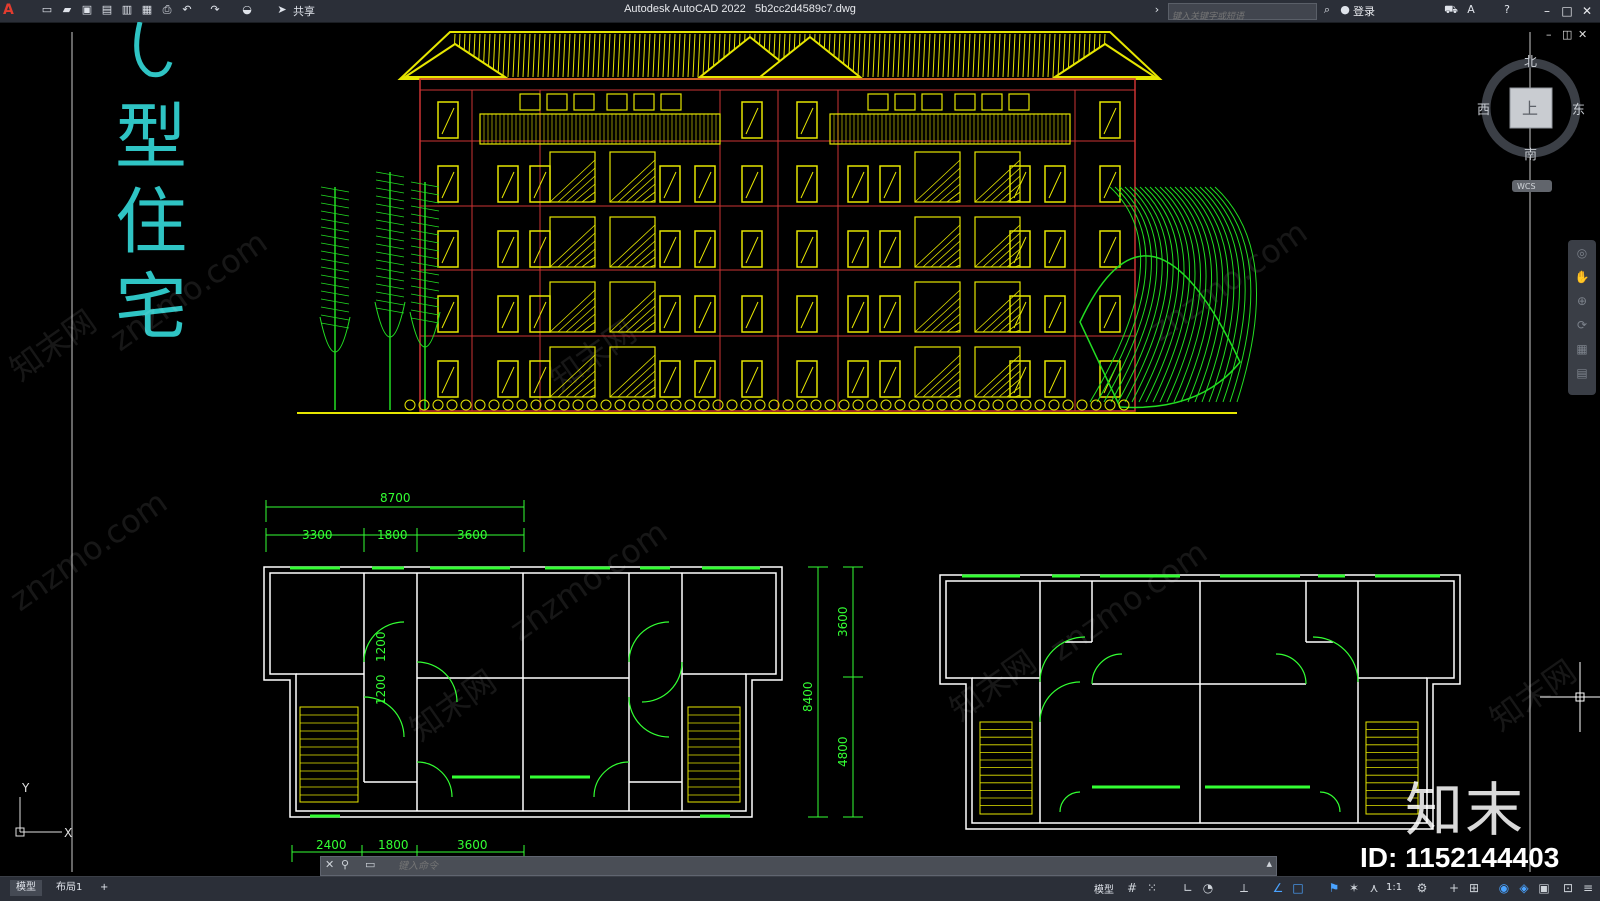  Describe the element at coordinates (1157, 10) in the screenshot. I see `expand-arrow-icon: ›` at that location.